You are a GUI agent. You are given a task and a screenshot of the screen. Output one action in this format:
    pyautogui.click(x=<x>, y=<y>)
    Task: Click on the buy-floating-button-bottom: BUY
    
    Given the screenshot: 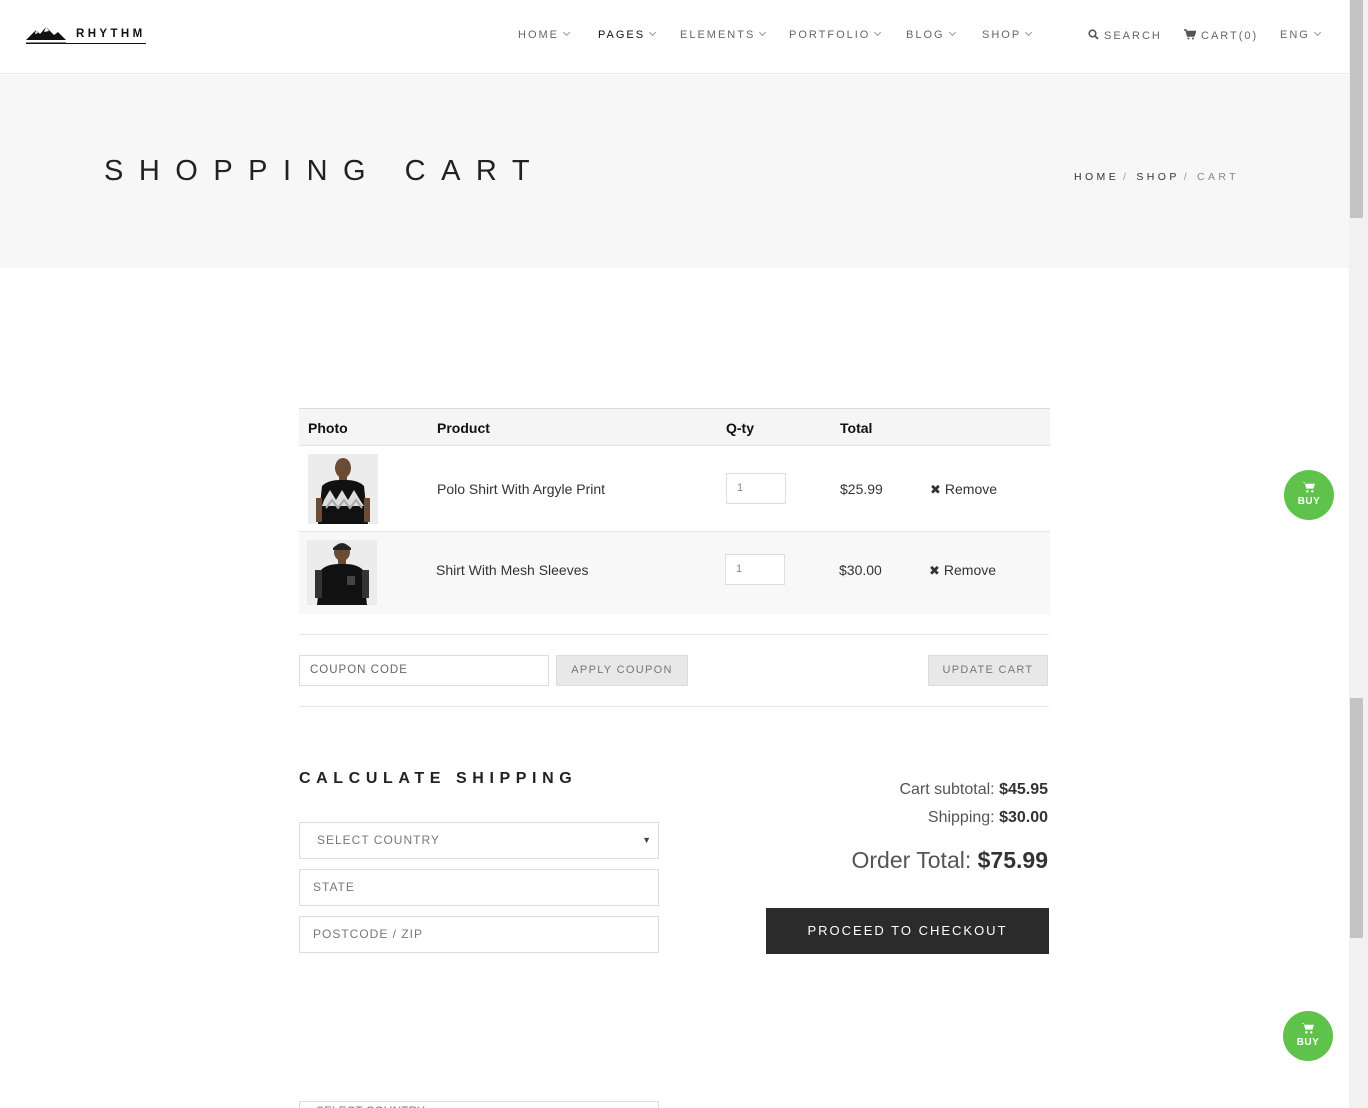 What is the action you would take?
    pyautogui.click(x=1308, y=1036)
    